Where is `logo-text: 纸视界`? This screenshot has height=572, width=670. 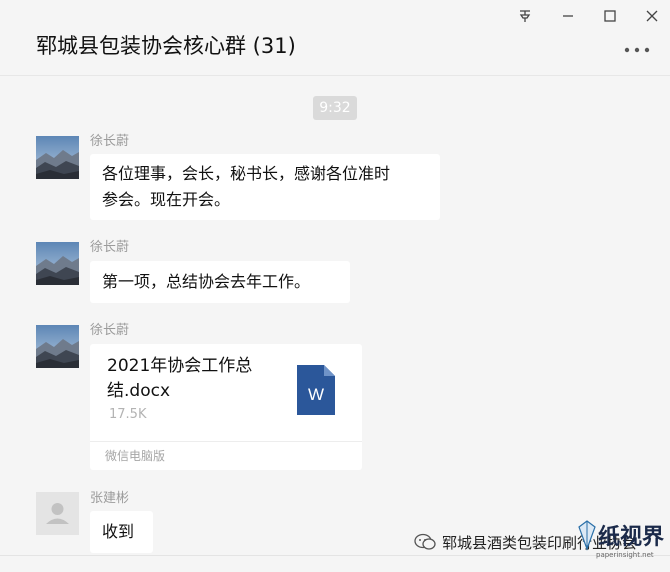 logo-text: 纸视界 is located at coordinates (631, 537).